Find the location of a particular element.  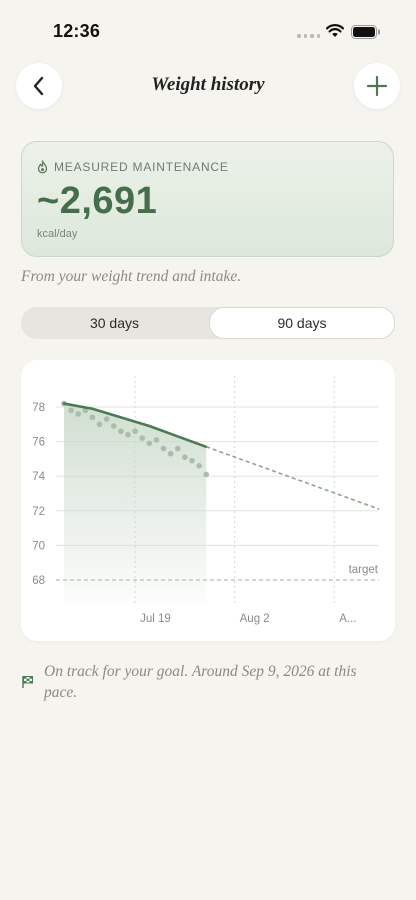

maintenance-value: ~2,691 is located at coordinates (97, 201).